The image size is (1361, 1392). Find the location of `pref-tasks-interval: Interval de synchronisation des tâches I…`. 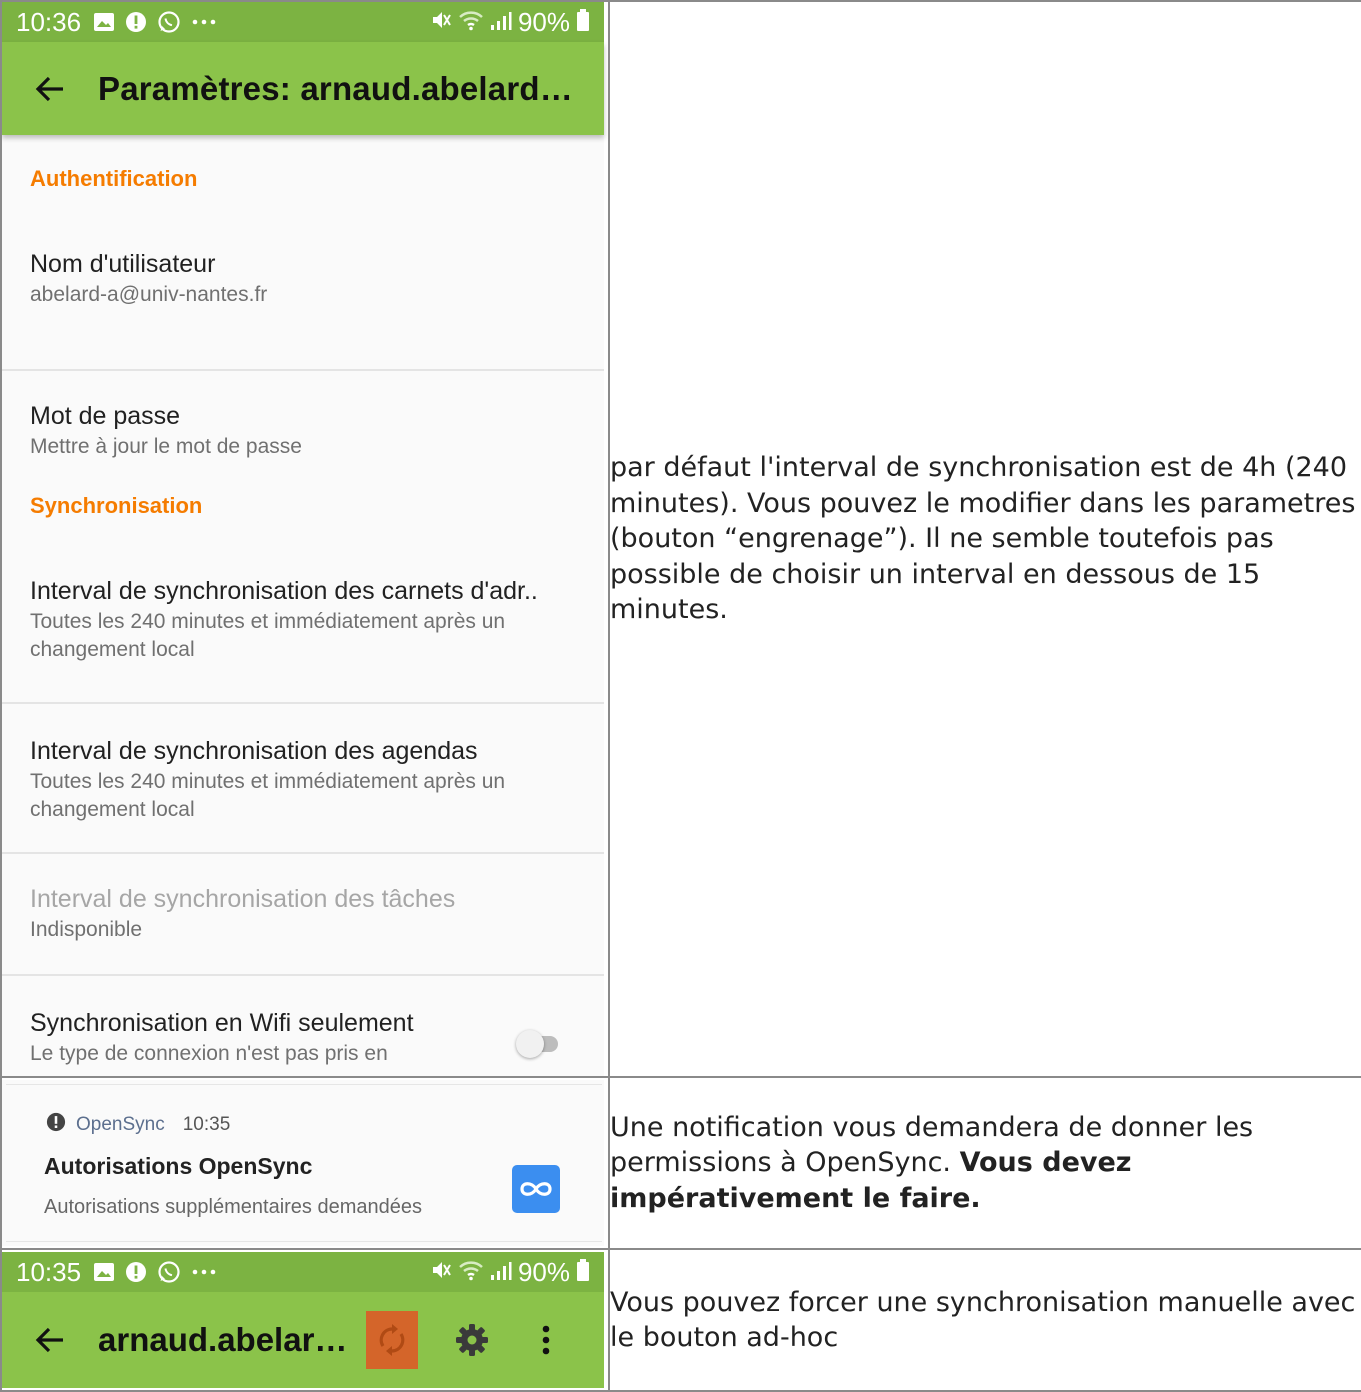

pref-tasks-interval: Interval de synchronisation des tâches I… is located at coordinates (303, 914).